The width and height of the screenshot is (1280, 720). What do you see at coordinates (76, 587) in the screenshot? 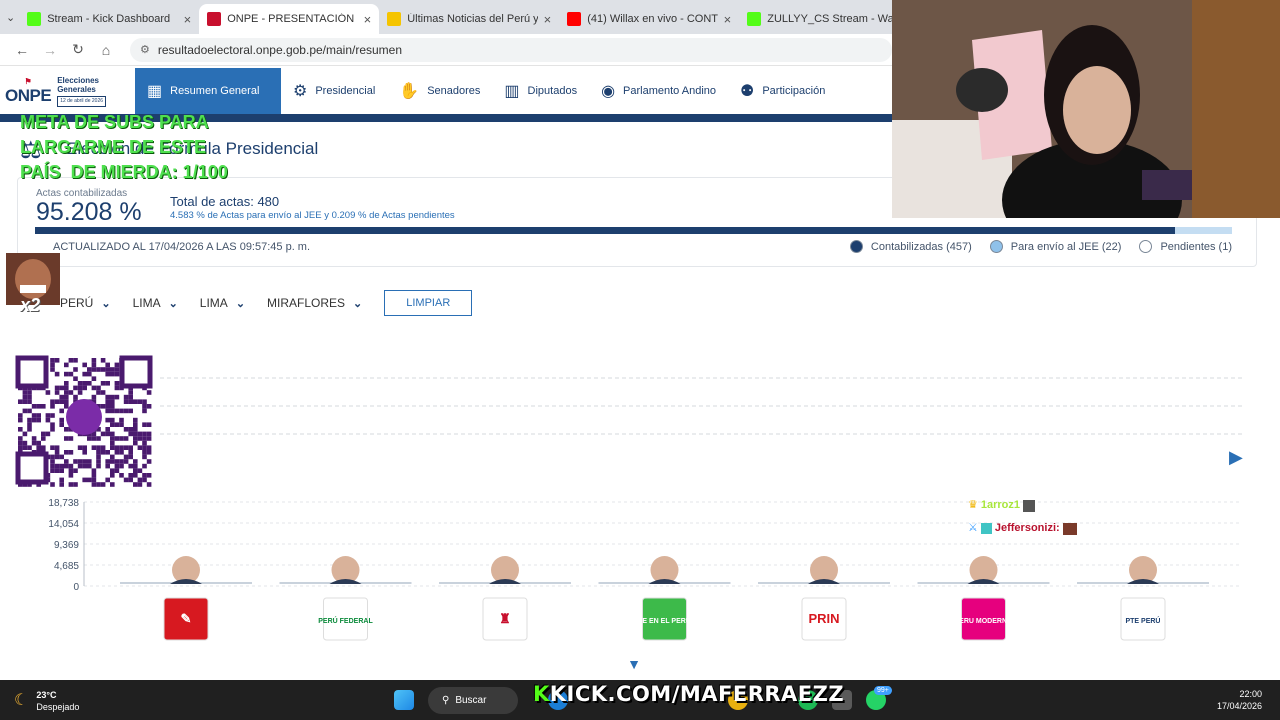
I see `y-tick-label: 0` at bounding box center [76, 587].